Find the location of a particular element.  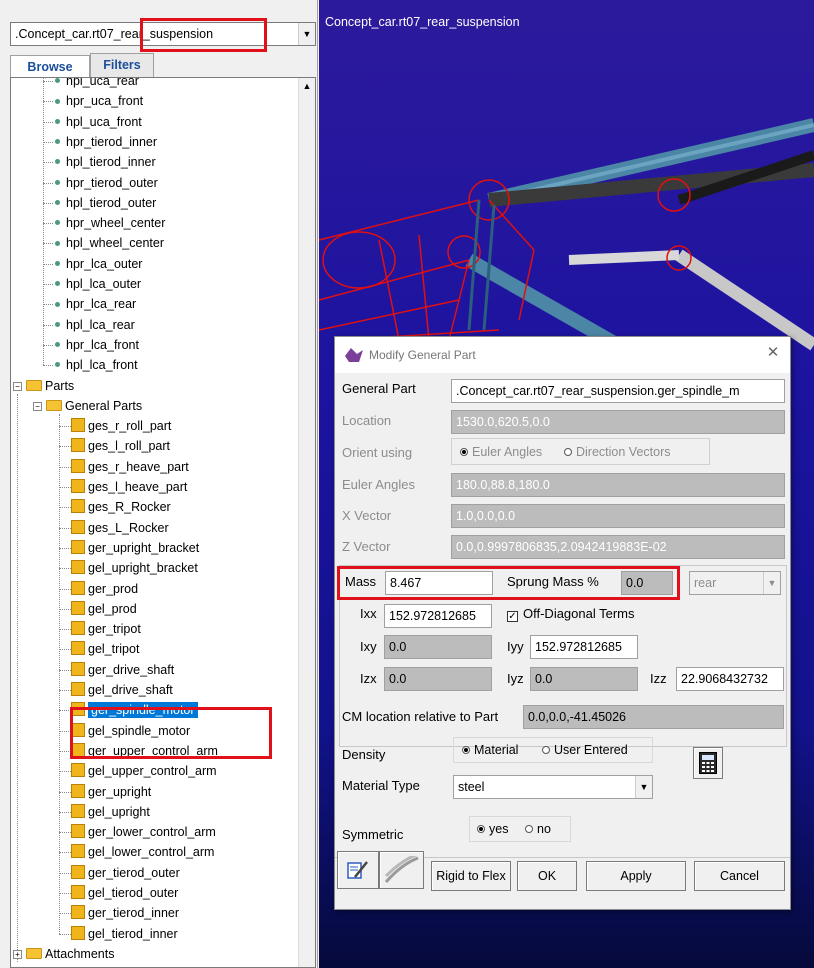

tree-item-part: gel_tripot is located at coordinates (105, 649).